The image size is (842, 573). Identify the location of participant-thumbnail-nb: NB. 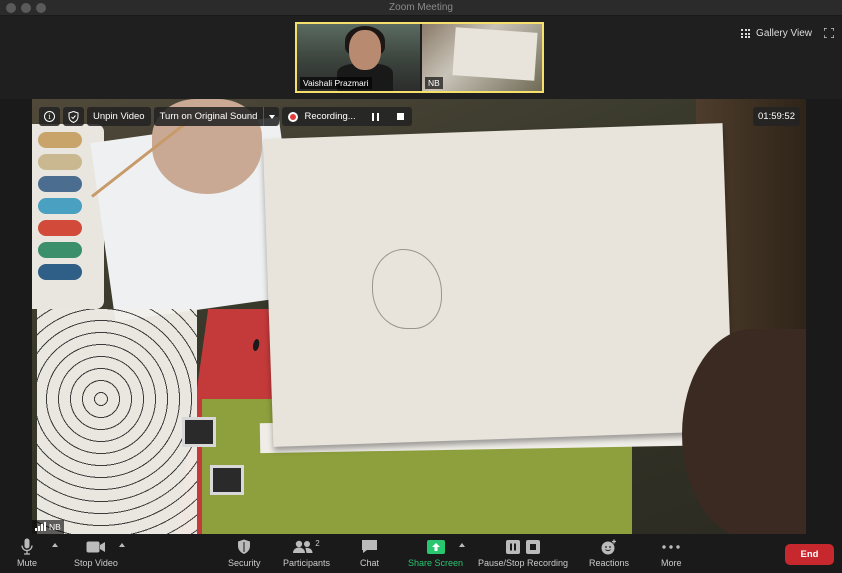
(481, 57).